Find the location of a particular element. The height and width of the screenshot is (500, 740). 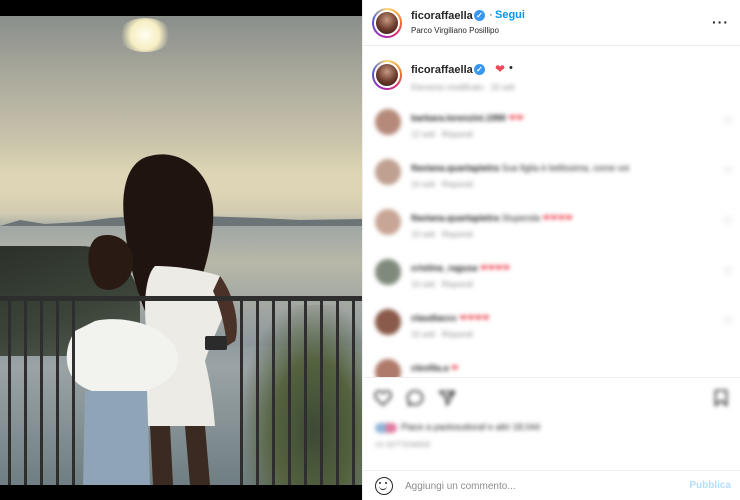

caption-username: ficoraffaella is located at coordinates (442, 70).